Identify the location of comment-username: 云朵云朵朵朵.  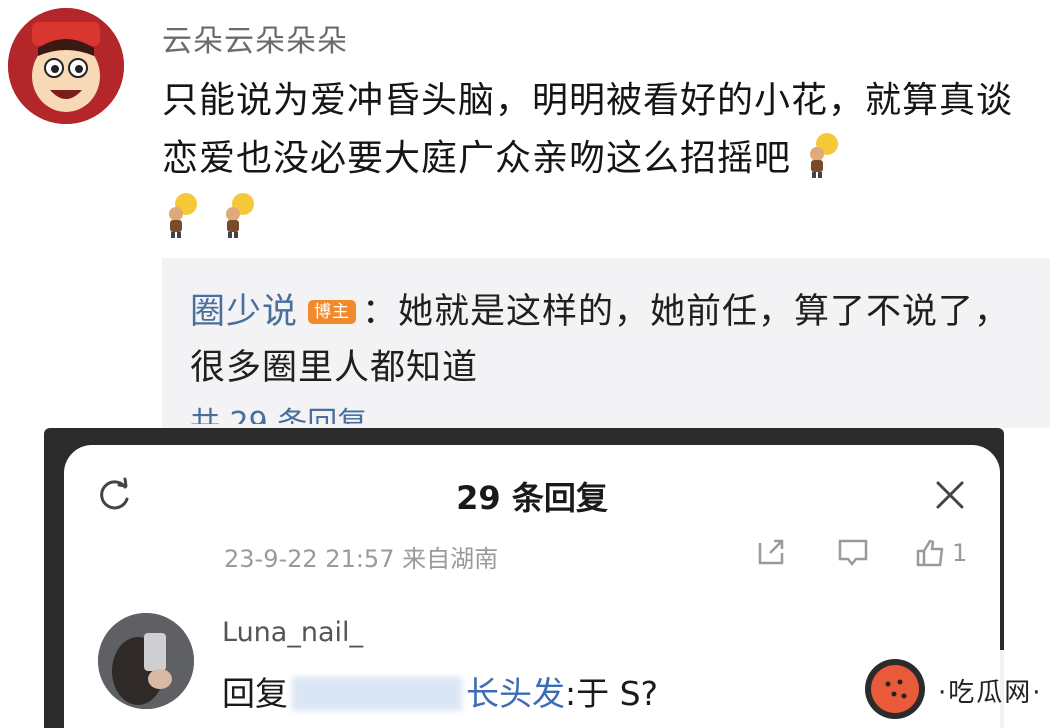
(255, 38).